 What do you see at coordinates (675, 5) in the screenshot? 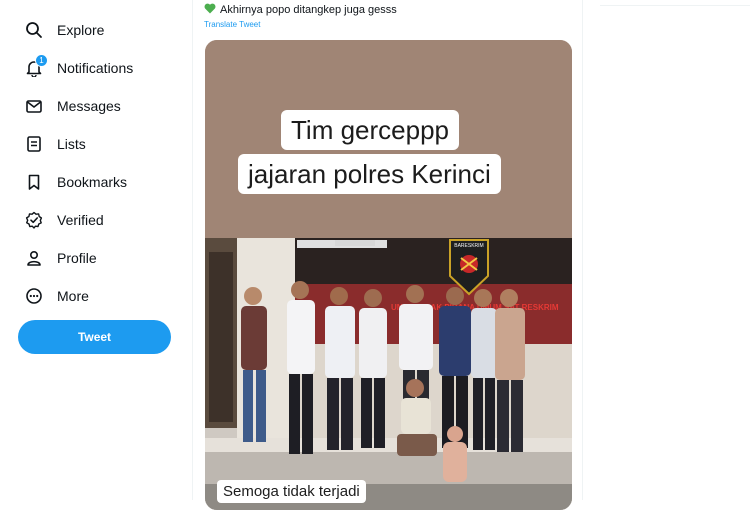
I see `right-panel-edge` at bounding box center [675, 5].